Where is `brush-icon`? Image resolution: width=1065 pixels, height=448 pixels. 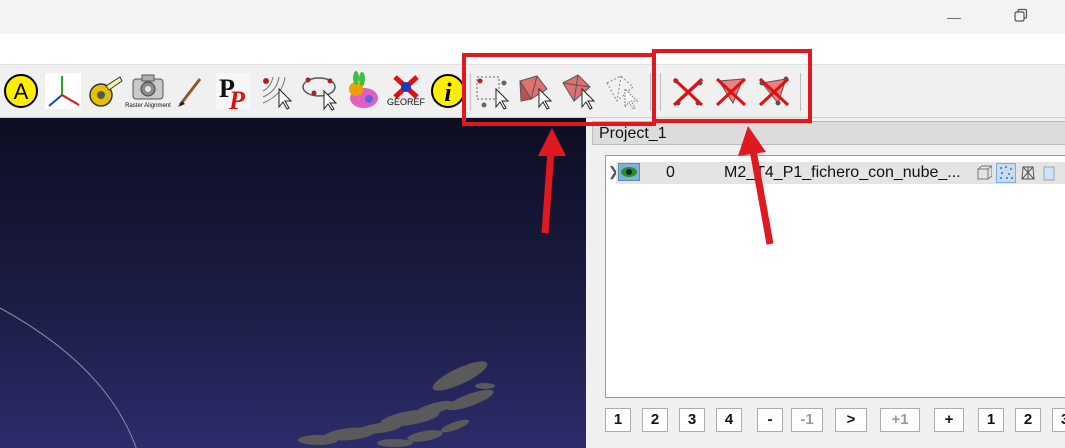 brush-icon is located at coordinates (191, 91).